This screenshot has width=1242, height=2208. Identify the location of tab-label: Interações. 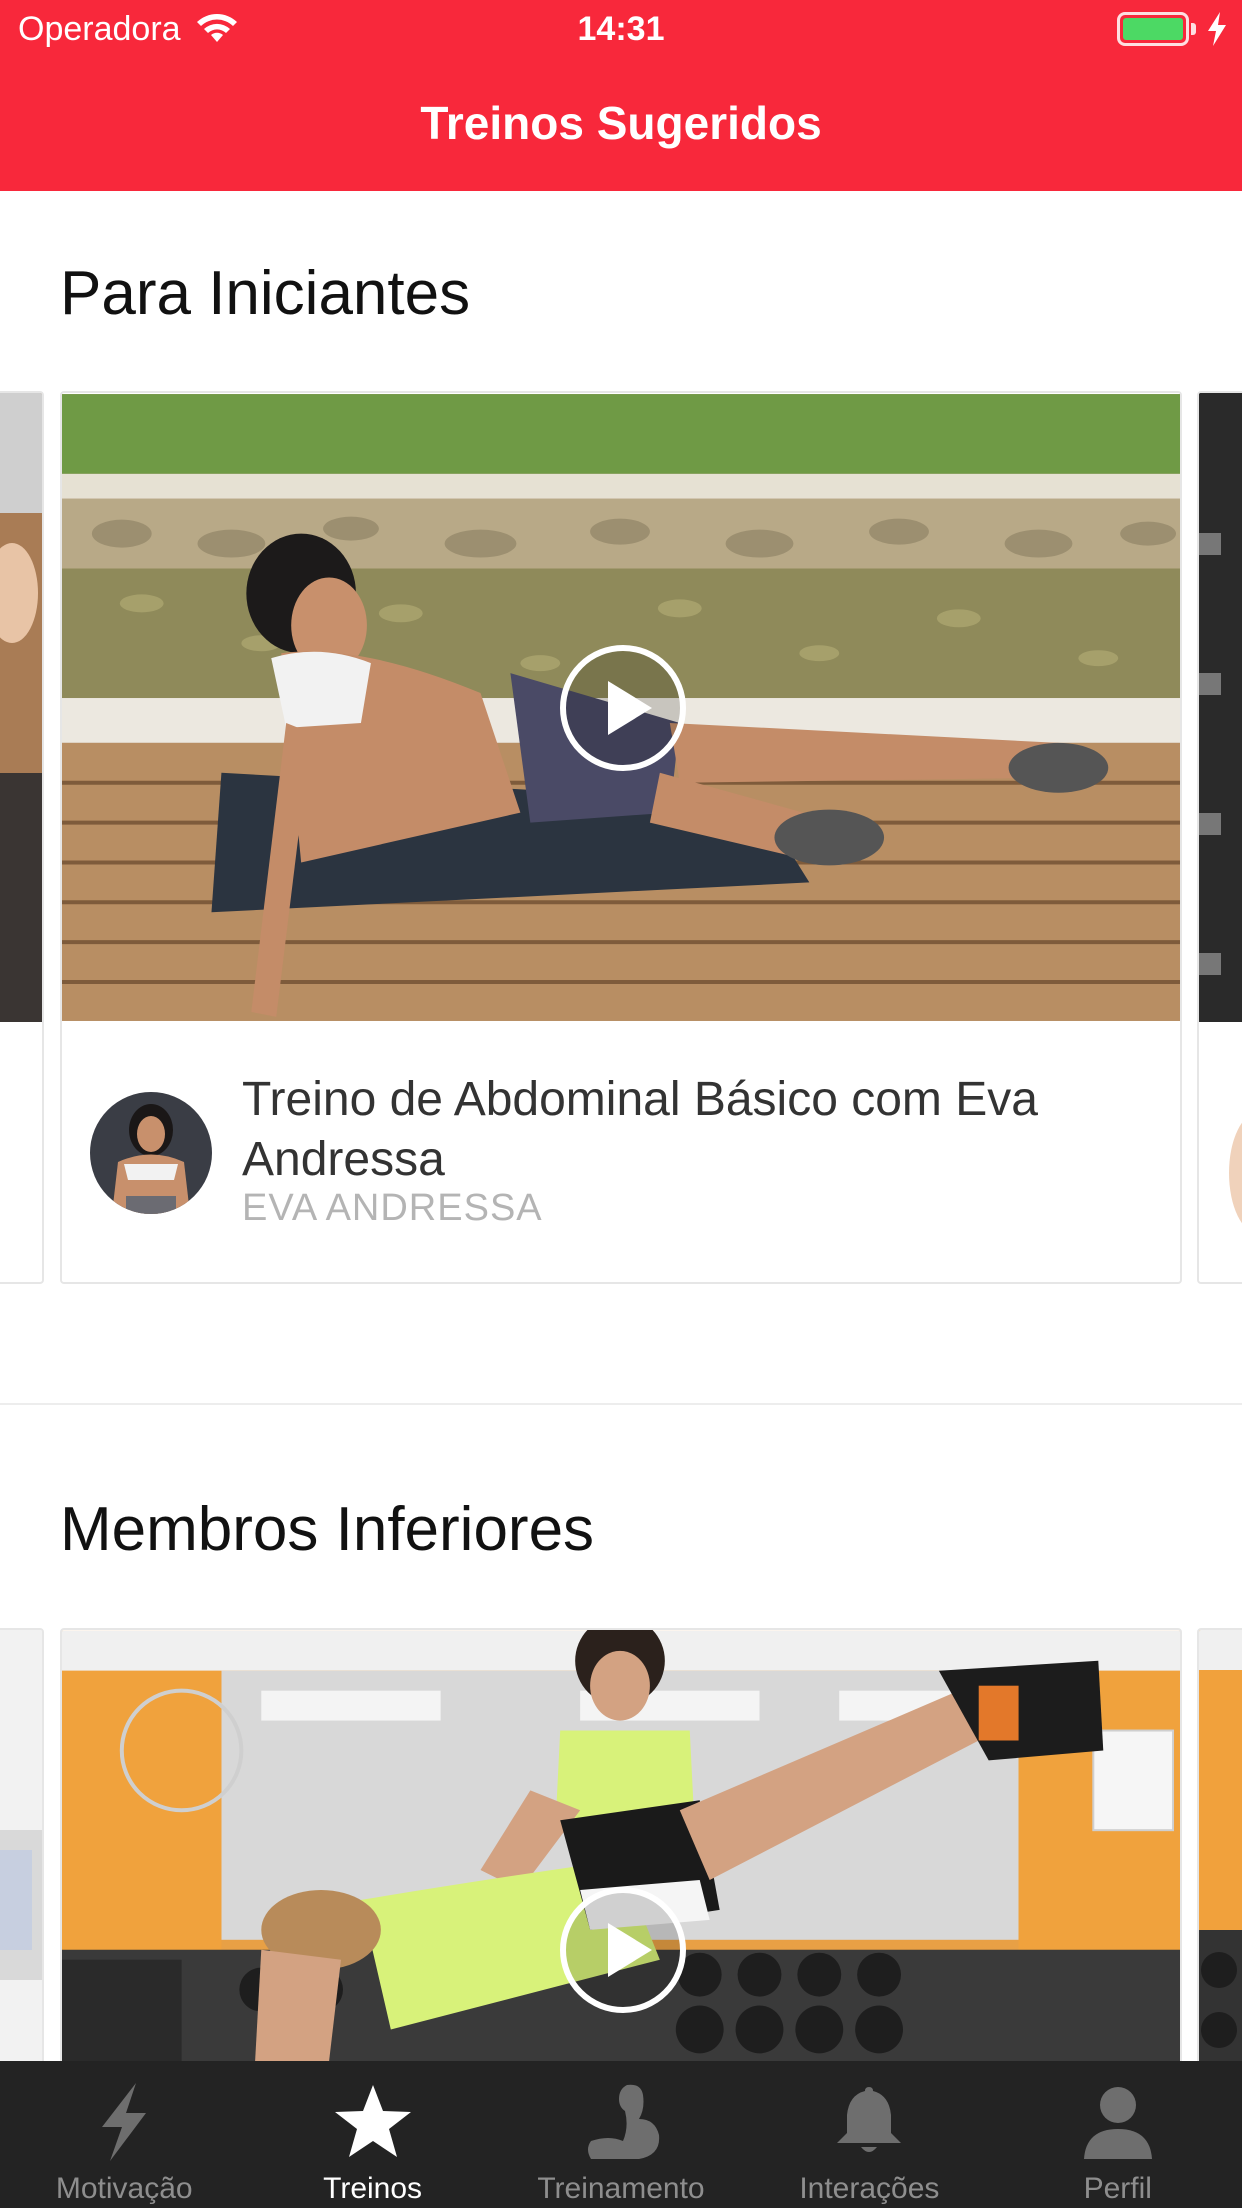
(869, 2188).